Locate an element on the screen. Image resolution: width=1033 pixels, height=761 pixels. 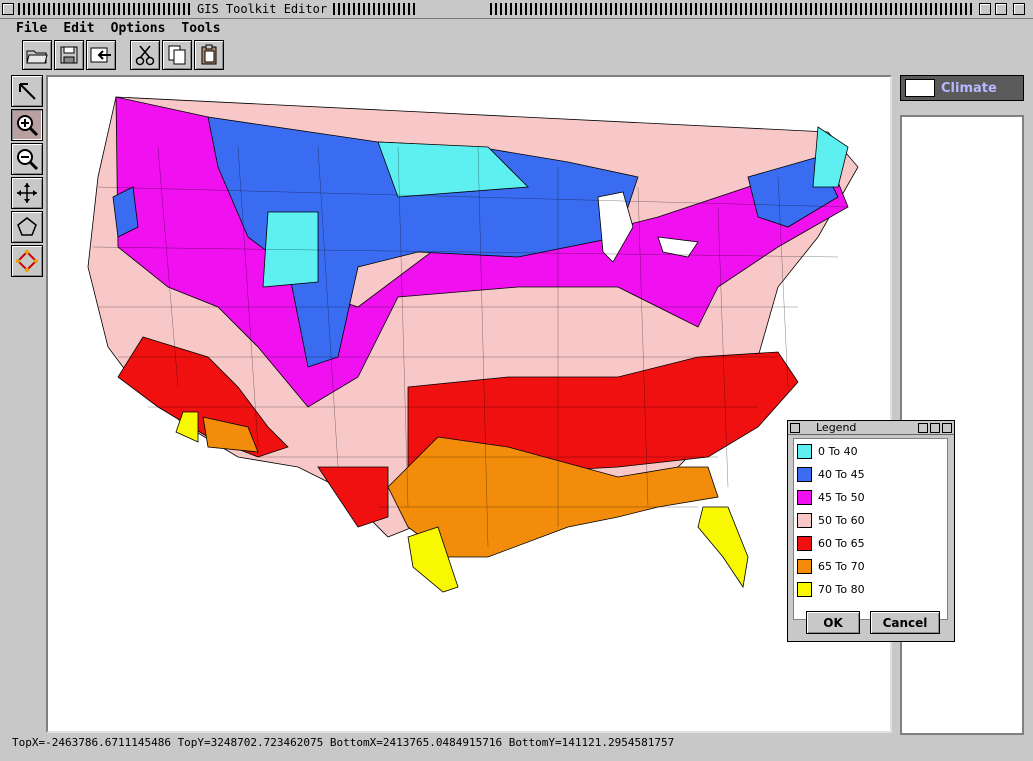
close-button is located at coordinates (1019, 9).